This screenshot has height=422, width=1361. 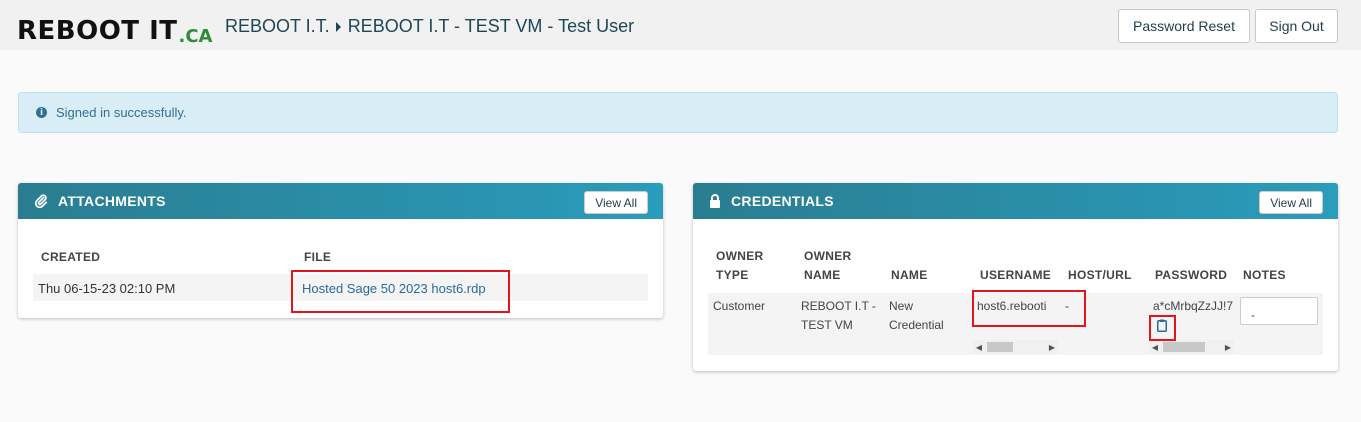 What do you see at coordinates (1184, 26) in the screenshot?
I see `password-reset-button: Password Reset` at bounding box center [1184, 26].